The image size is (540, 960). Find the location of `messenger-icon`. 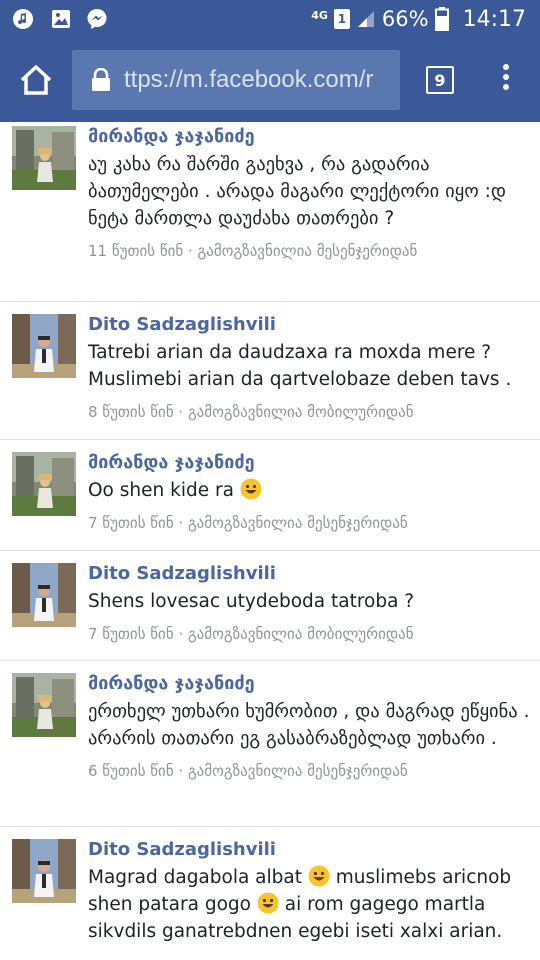

messenger-icon is located at coordinates (97, 19).